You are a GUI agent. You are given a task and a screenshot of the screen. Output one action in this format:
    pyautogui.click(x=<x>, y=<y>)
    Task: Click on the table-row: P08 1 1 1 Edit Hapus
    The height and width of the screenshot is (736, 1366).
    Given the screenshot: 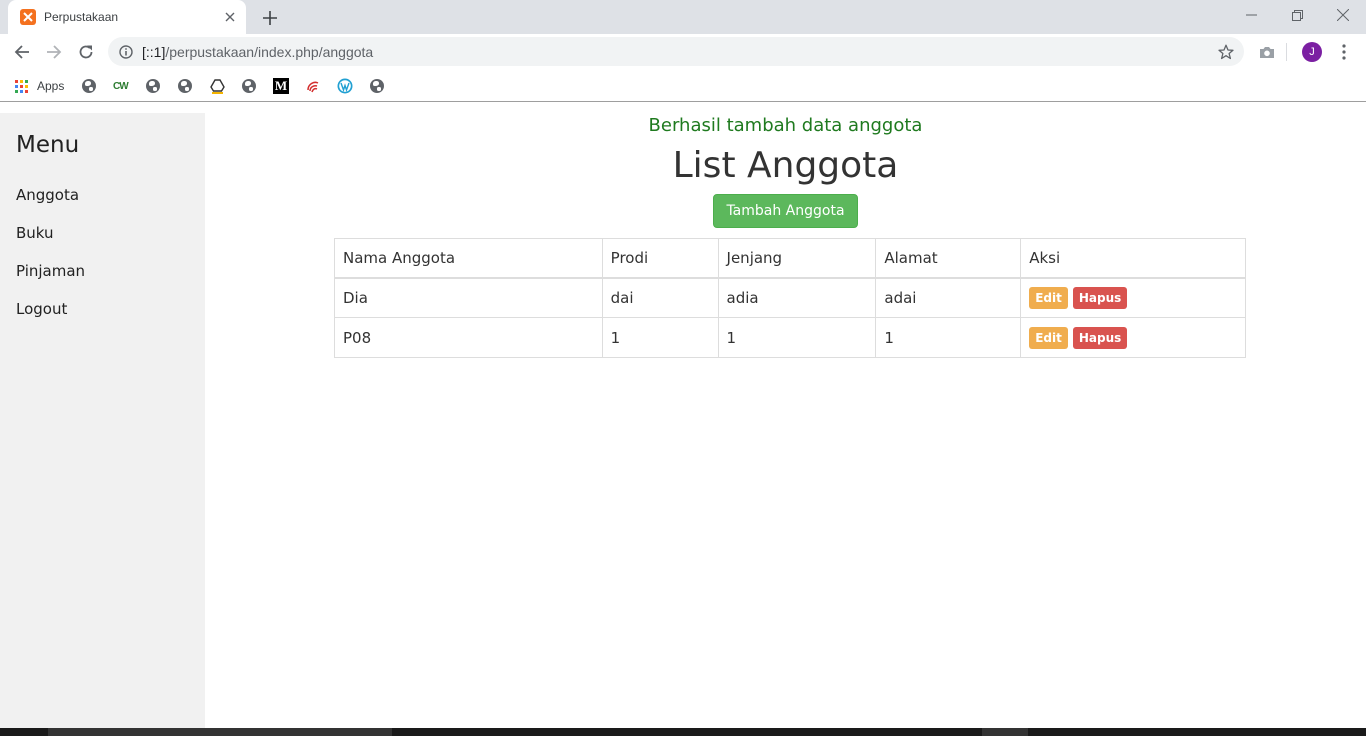 What is the action you would take?
    pyautogui.click(x=790, y=337)
    